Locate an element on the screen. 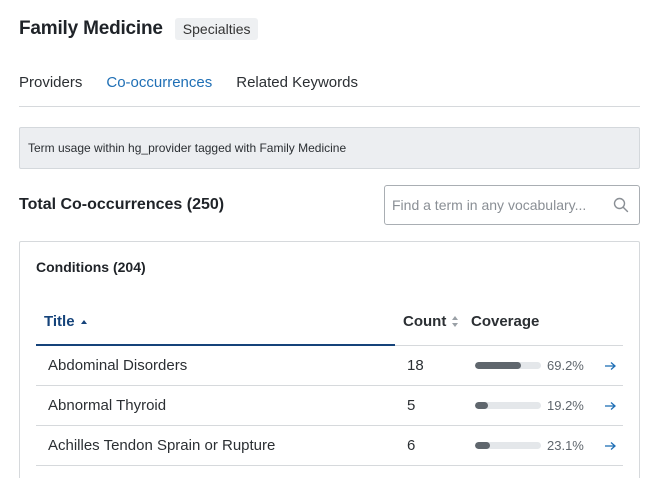 This screenshot has width=662, height=478. tab-co-occurrences: Co-occurrences is located at coordinates (159, 83).